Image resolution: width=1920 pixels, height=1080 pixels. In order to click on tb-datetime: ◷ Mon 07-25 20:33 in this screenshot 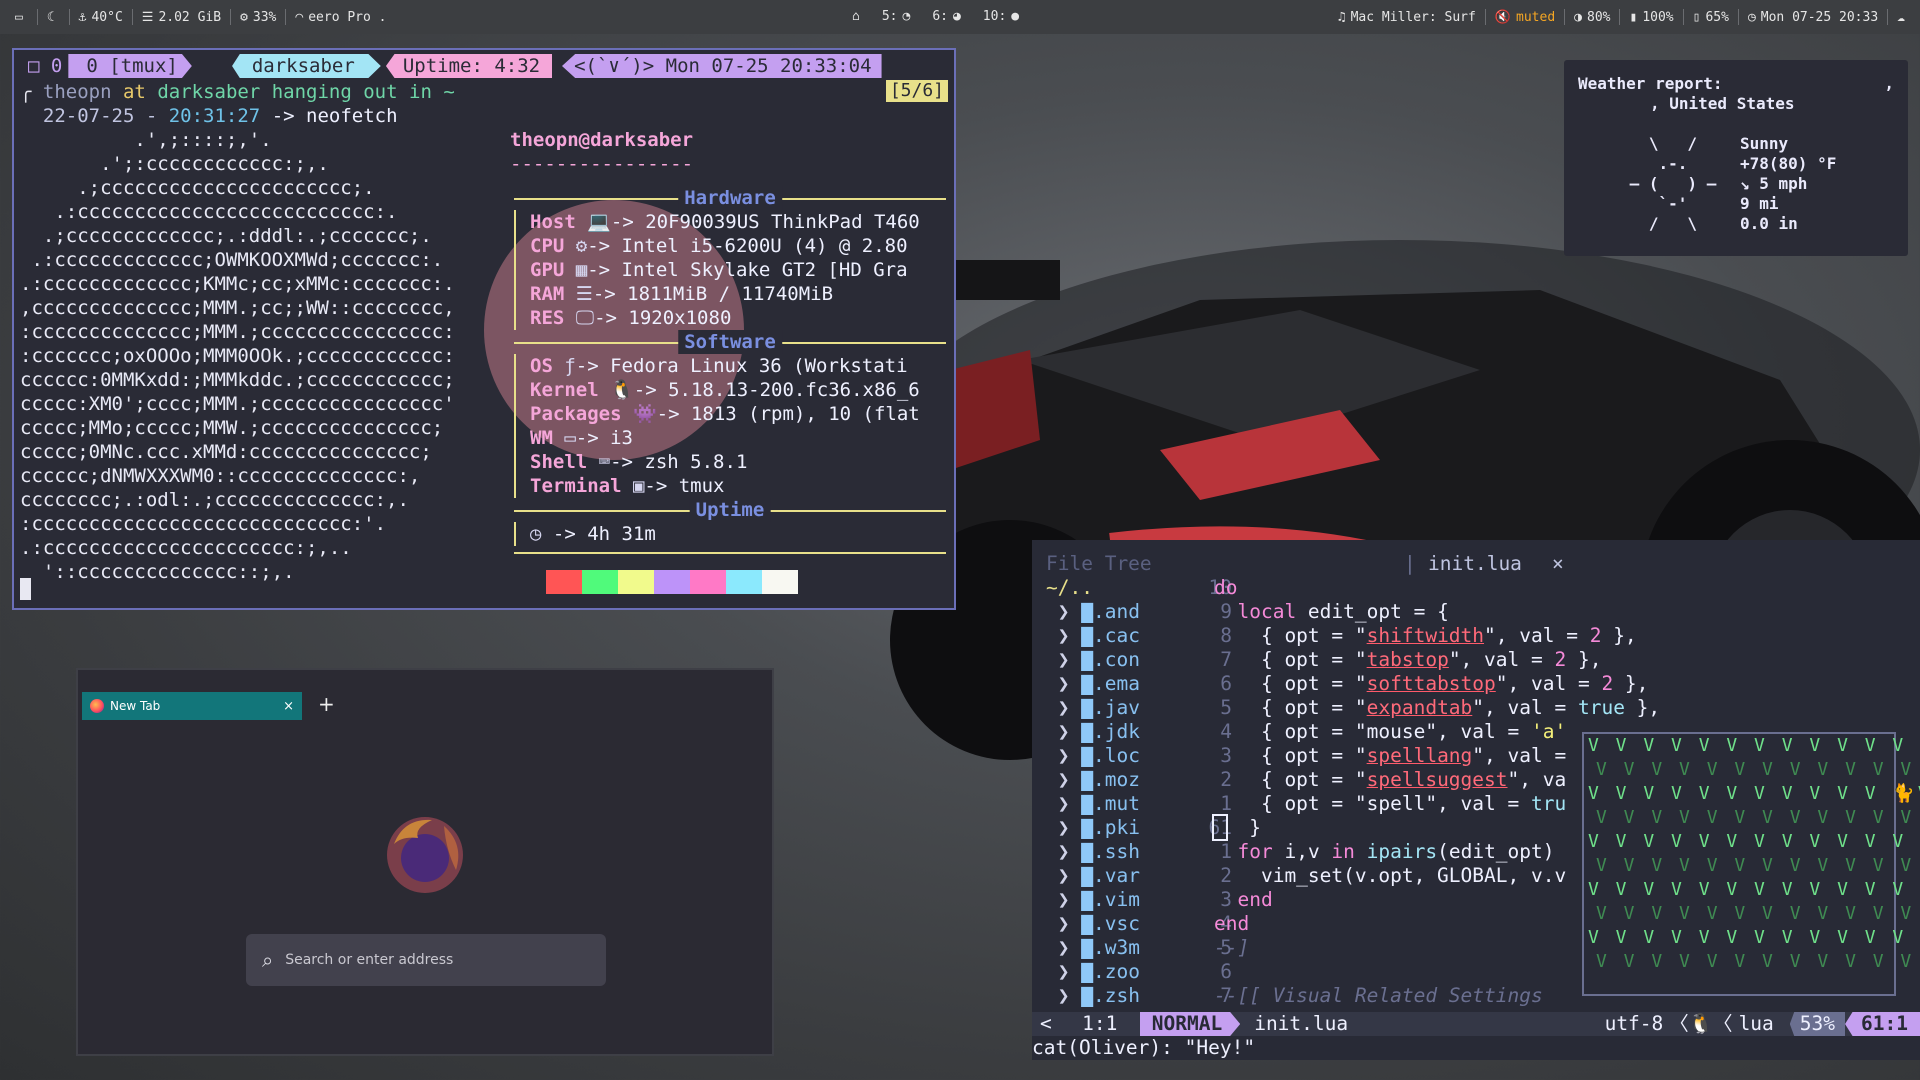, I will do `click(1814, 17)`.